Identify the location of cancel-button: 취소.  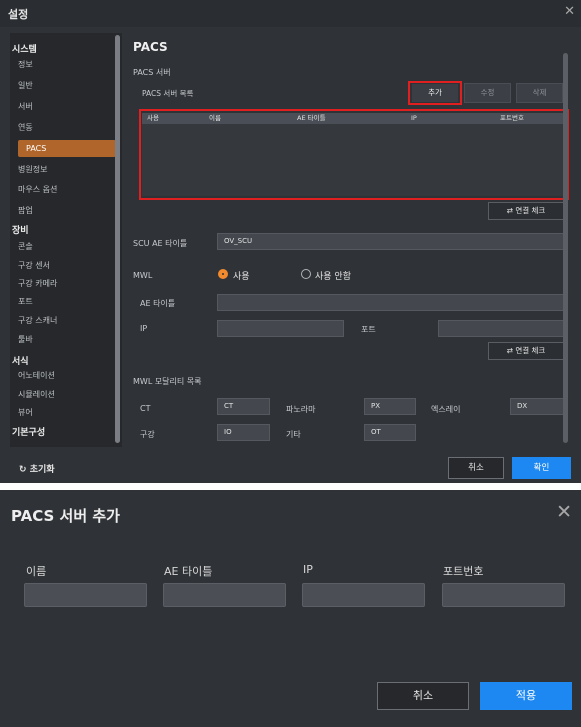
(476, 468).